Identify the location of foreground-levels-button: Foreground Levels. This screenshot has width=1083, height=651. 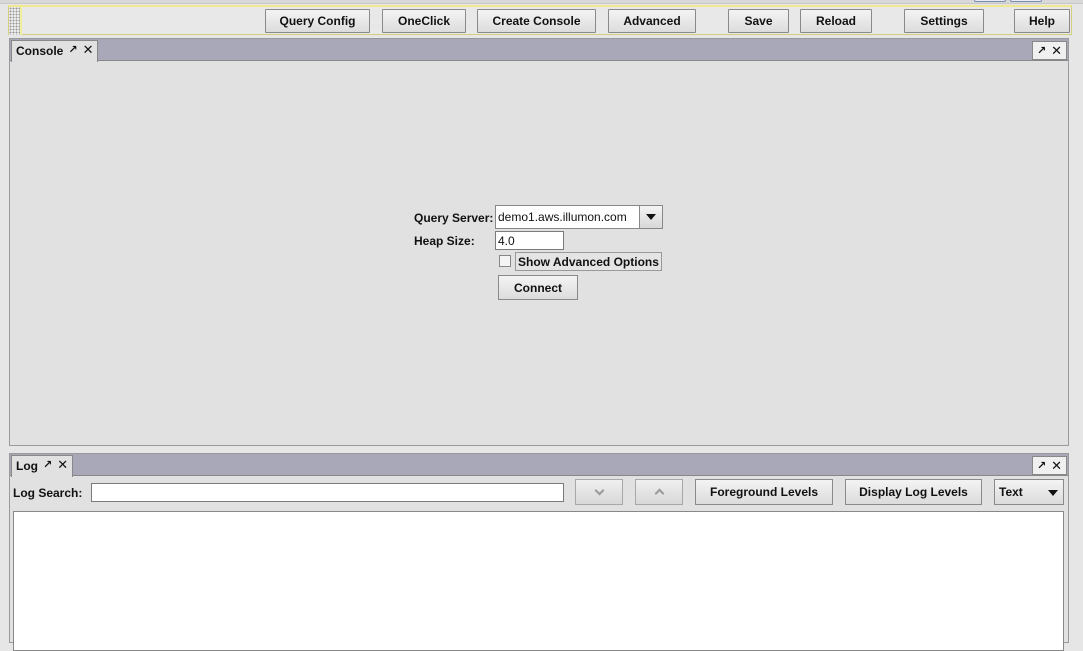
(764, 492).